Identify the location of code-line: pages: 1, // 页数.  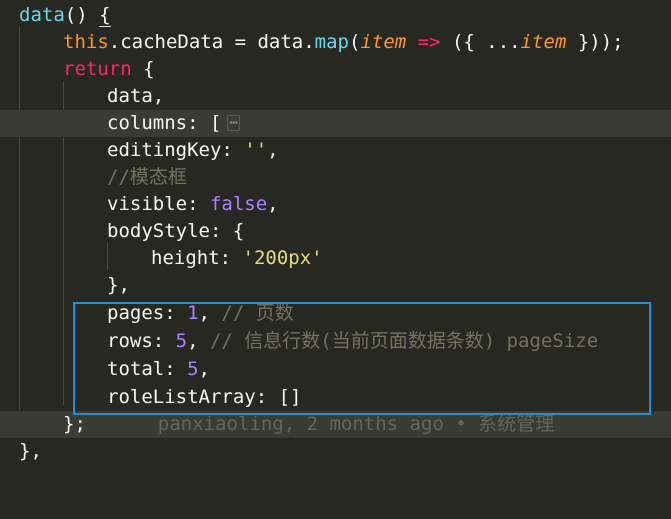
(335, 313).